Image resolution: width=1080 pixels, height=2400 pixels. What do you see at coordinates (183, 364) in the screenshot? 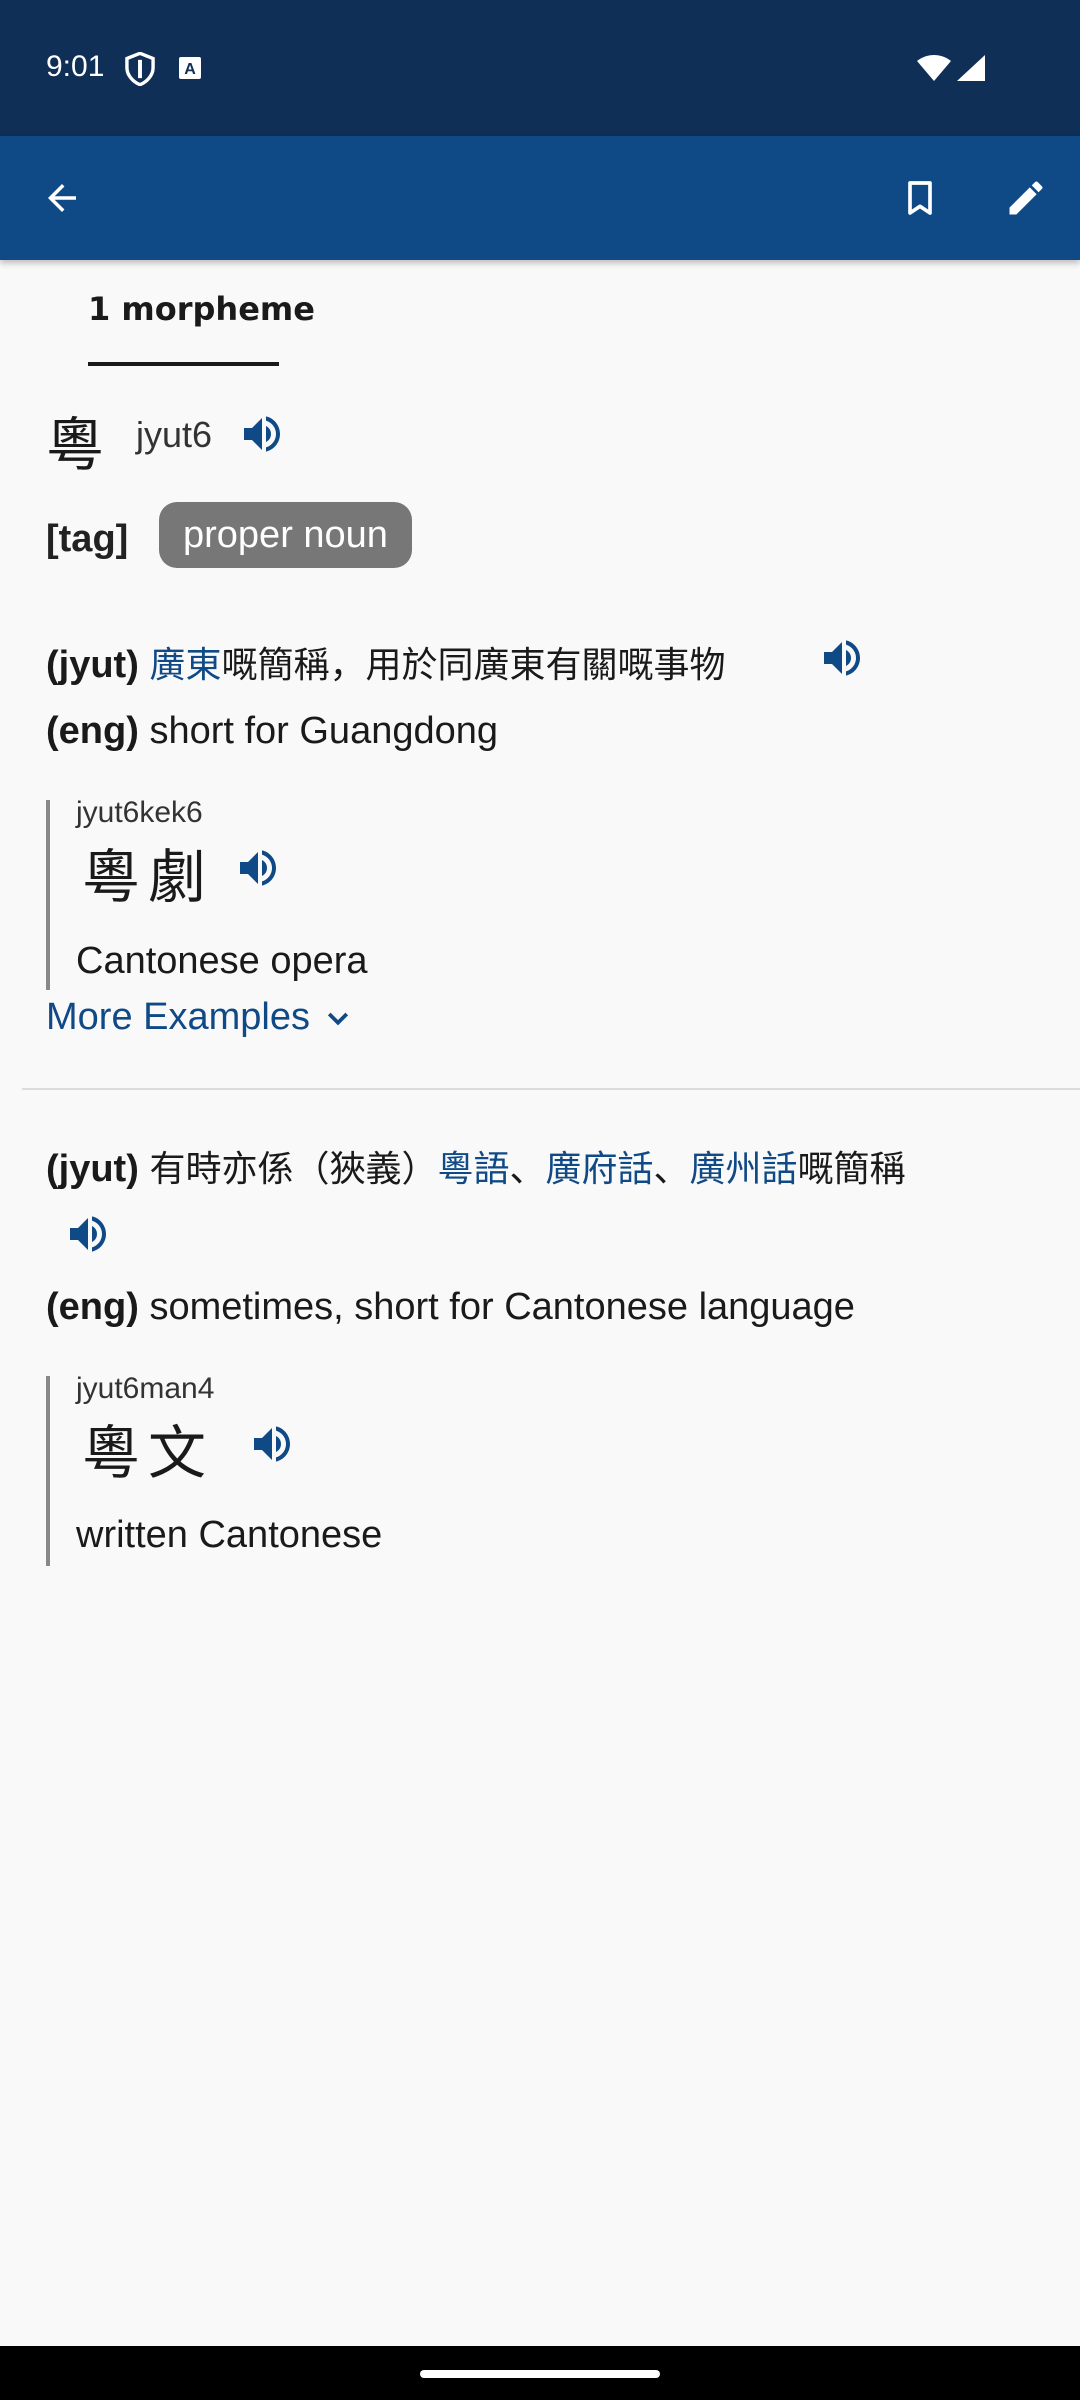
I see `tab-indicator` at bounding box center [183, 364].